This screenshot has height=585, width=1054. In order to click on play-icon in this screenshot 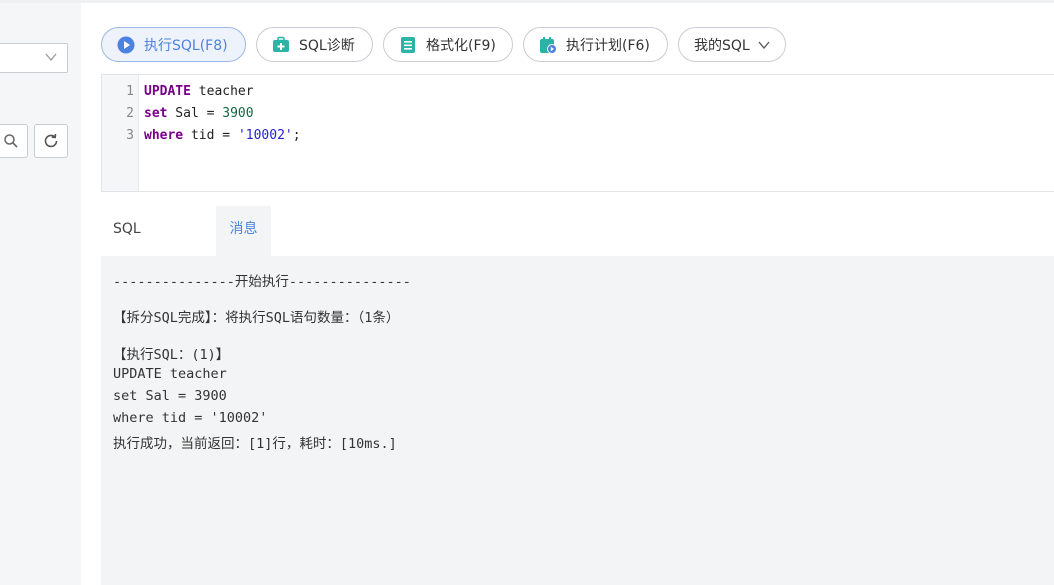, I will do `click(126, 45)`.